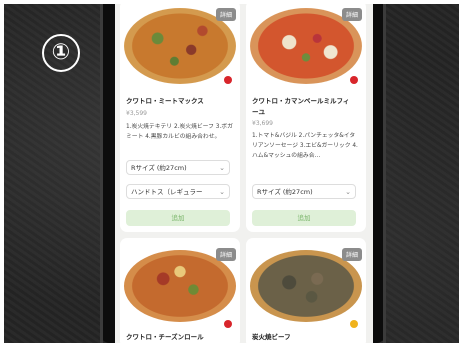 The width and height of the screenshot is (463, 347). What do you see at coordinates (136, 113) in the screenshot?
I see `product-price: ¥3,599` at bounding box center [136, 113].